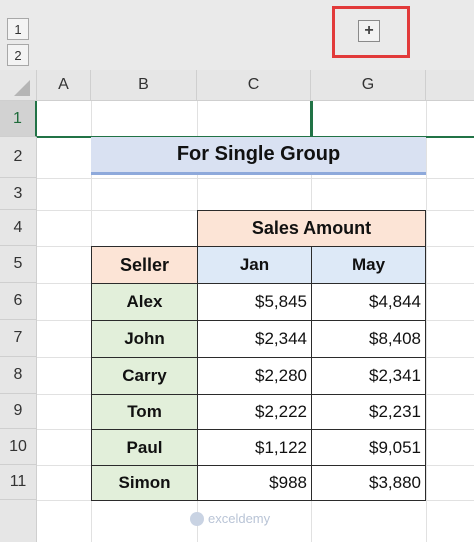 The height and width of the screenshot is (542, 474). Describe the element at coordinates (254, 339) in the screenshot. I see `jan-value-cell: $2,344` at that location.